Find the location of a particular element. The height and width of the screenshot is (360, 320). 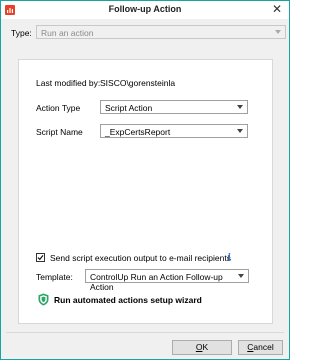

type-select-value: Run an action is located at coordinates (67, 33).